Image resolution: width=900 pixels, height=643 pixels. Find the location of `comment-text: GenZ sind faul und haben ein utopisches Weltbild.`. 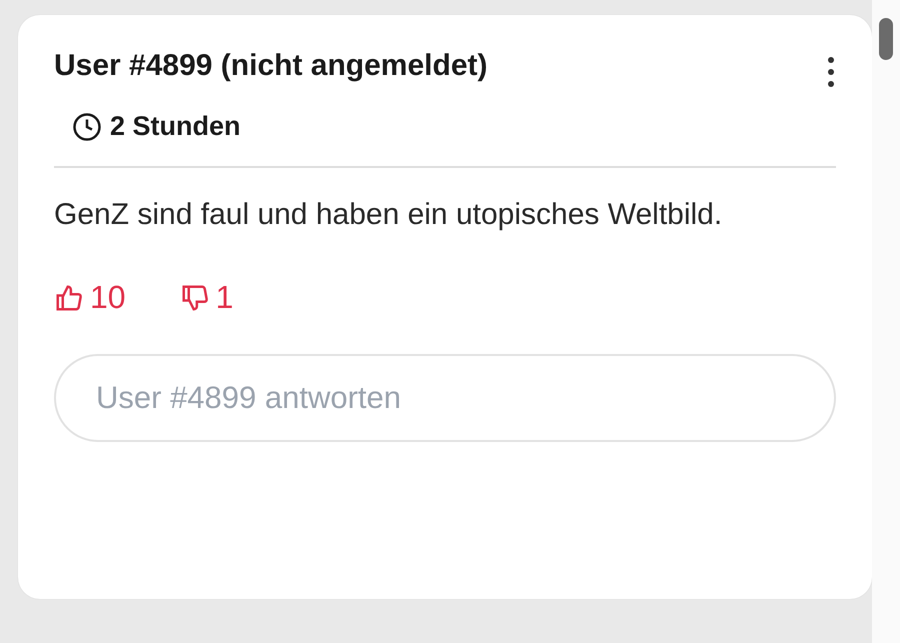

comment-text: GenZ sind faul und haben ein utopisches Weltbild. is located at coordinates (389, 215).